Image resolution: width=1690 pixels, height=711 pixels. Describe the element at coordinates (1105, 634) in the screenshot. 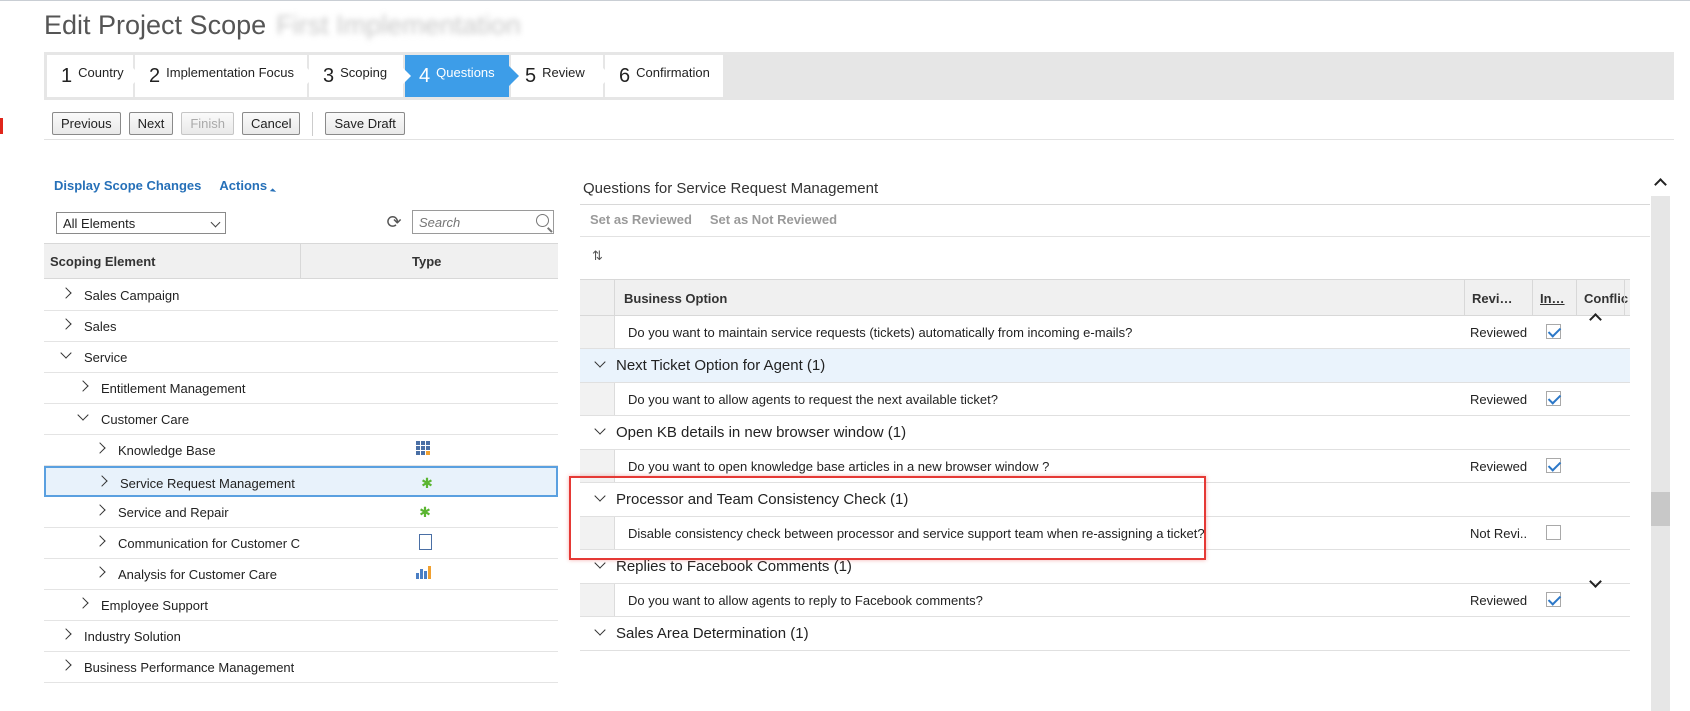

I see `group-row: Sales Area Determination (1)` at that location.